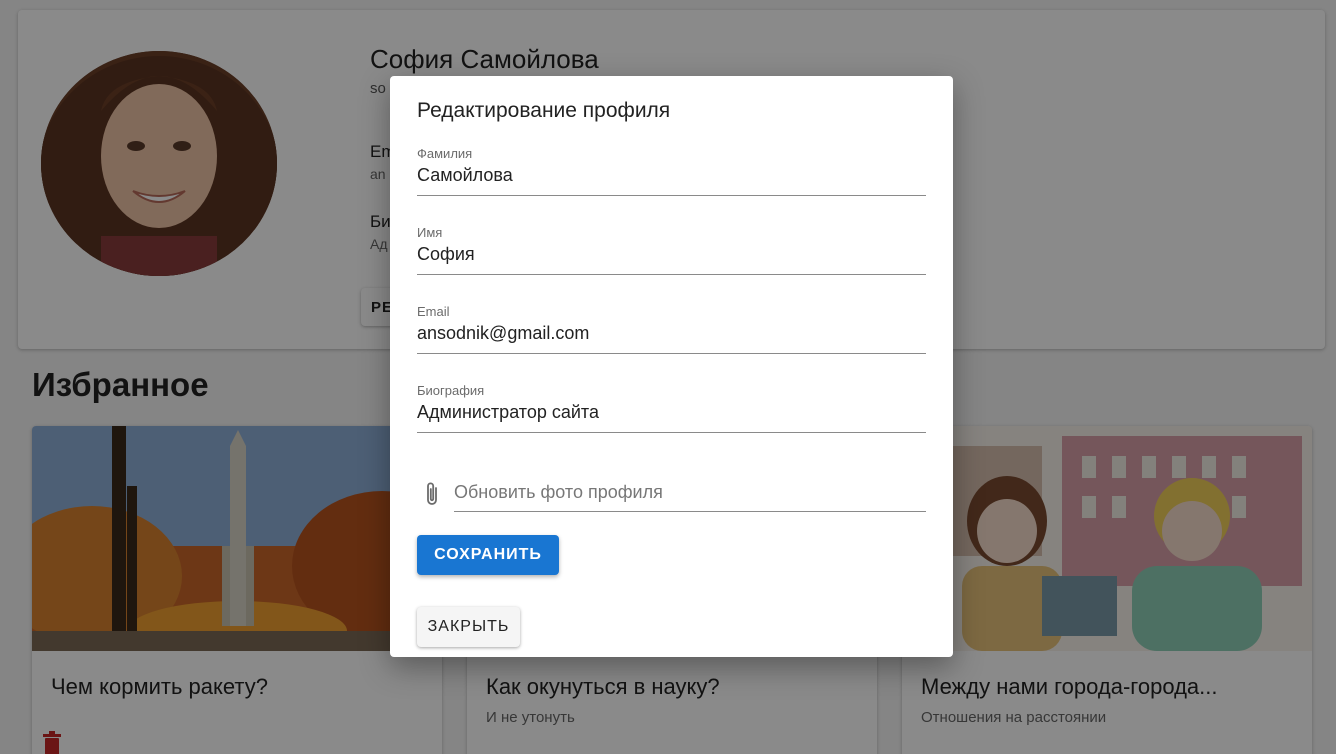 Image resolution: width=1336 pixels, height=754 pixels. I want to click on email-field: Email, so click(671, 329).